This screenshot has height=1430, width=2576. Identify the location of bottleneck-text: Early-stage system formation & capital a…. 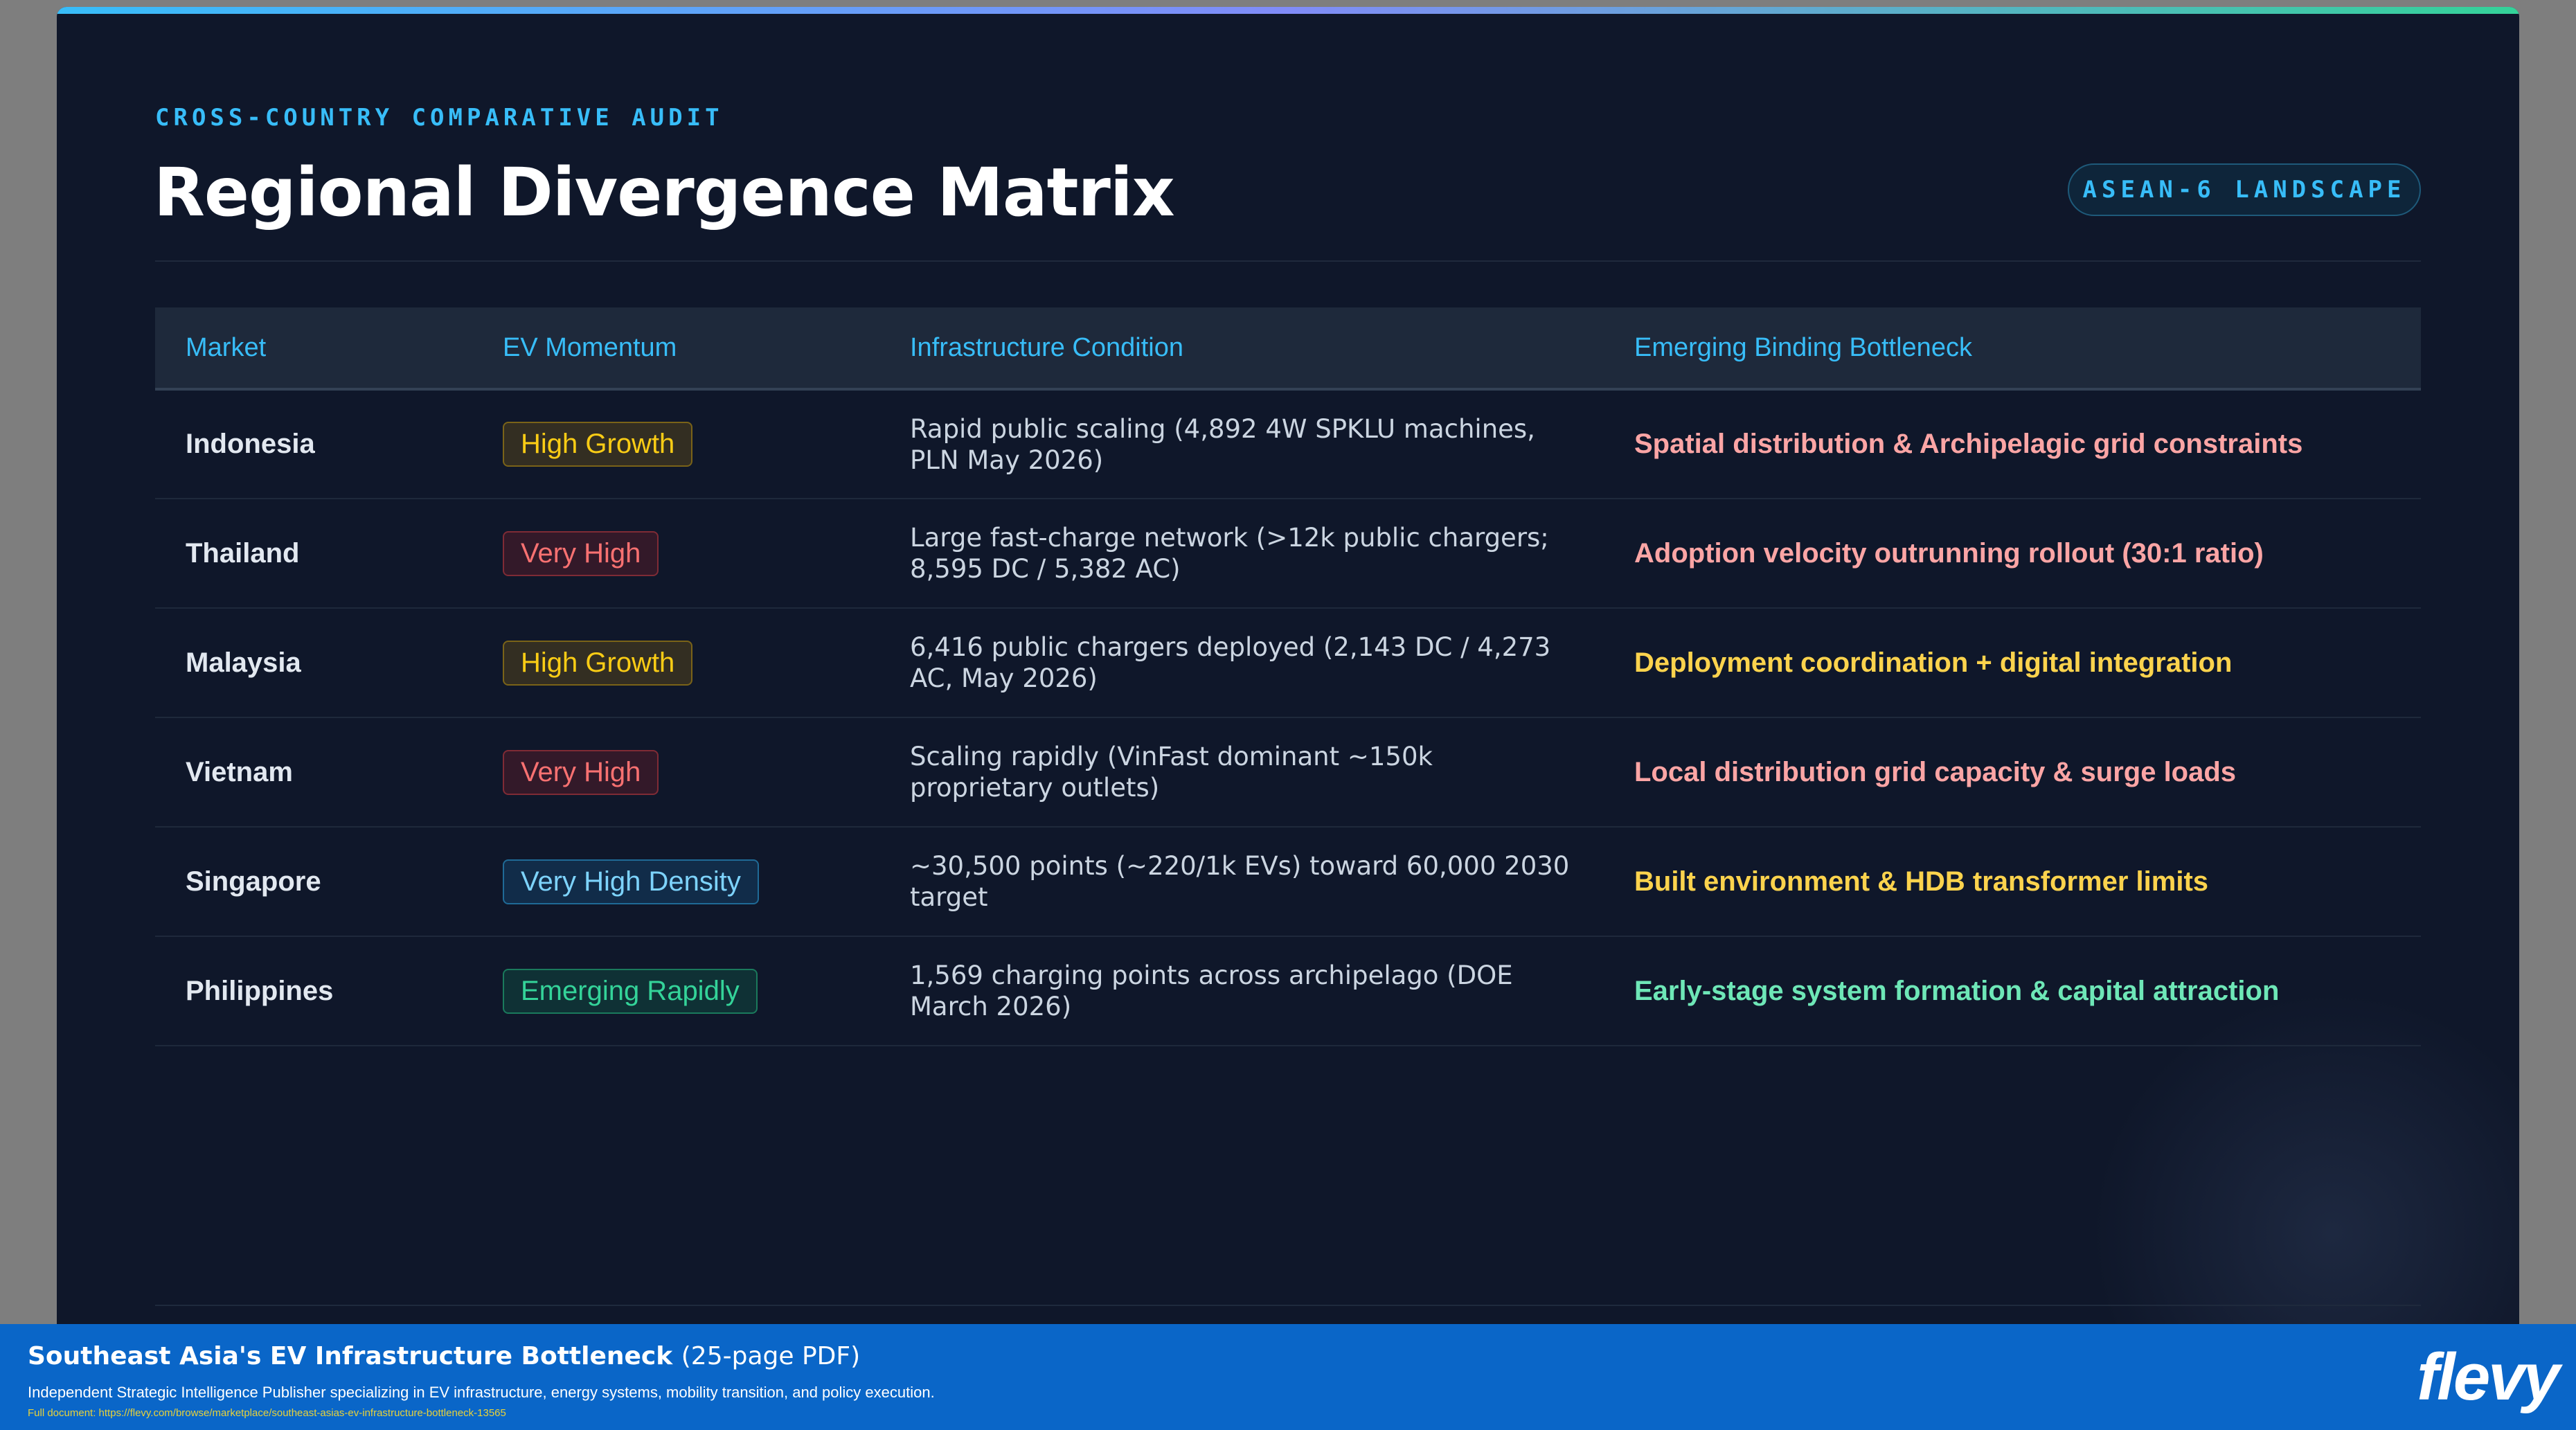
(1957, 990).